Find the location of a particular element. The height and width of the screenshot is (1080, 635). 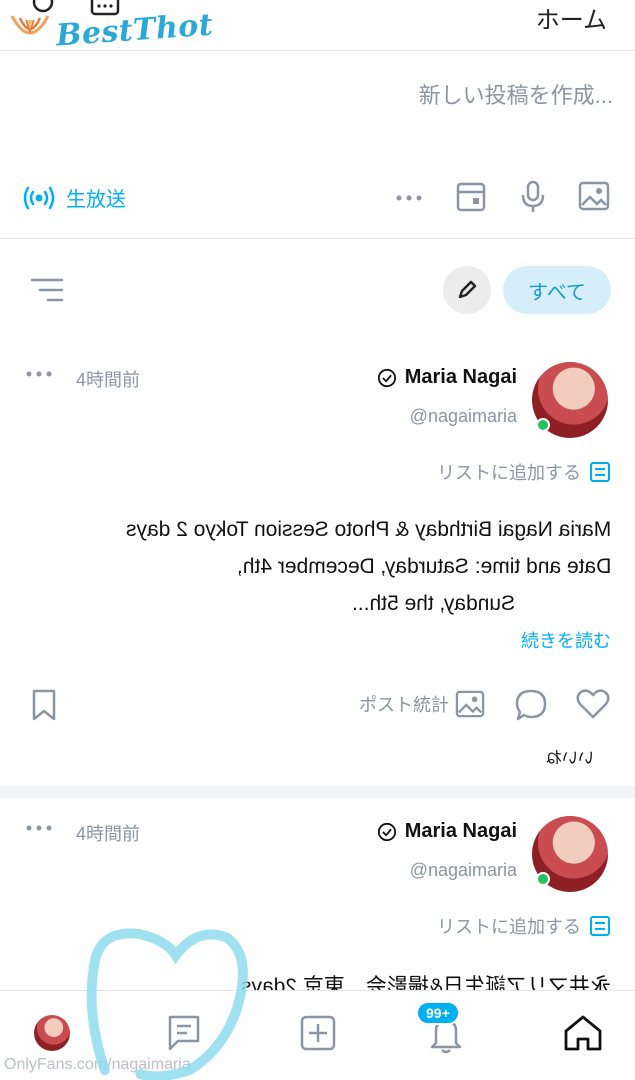

composer-divider is located at coordinates (317, 238).